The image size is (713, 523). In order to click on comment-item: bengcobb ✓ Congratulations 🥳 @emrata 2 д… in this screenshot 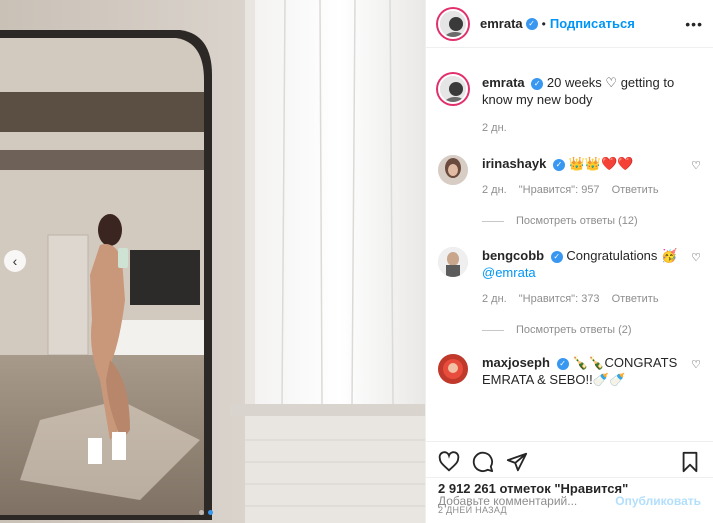, I will do `click(569, 277)`.